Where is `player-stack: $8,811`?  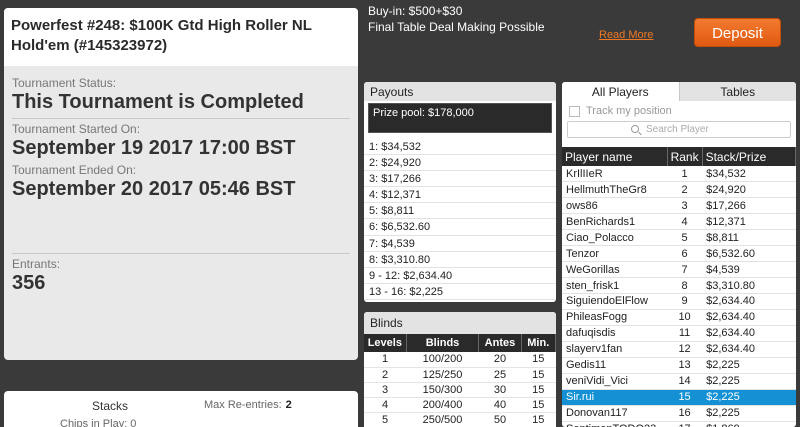
player-stack: $8,811 is located at coordinates (749, 238).